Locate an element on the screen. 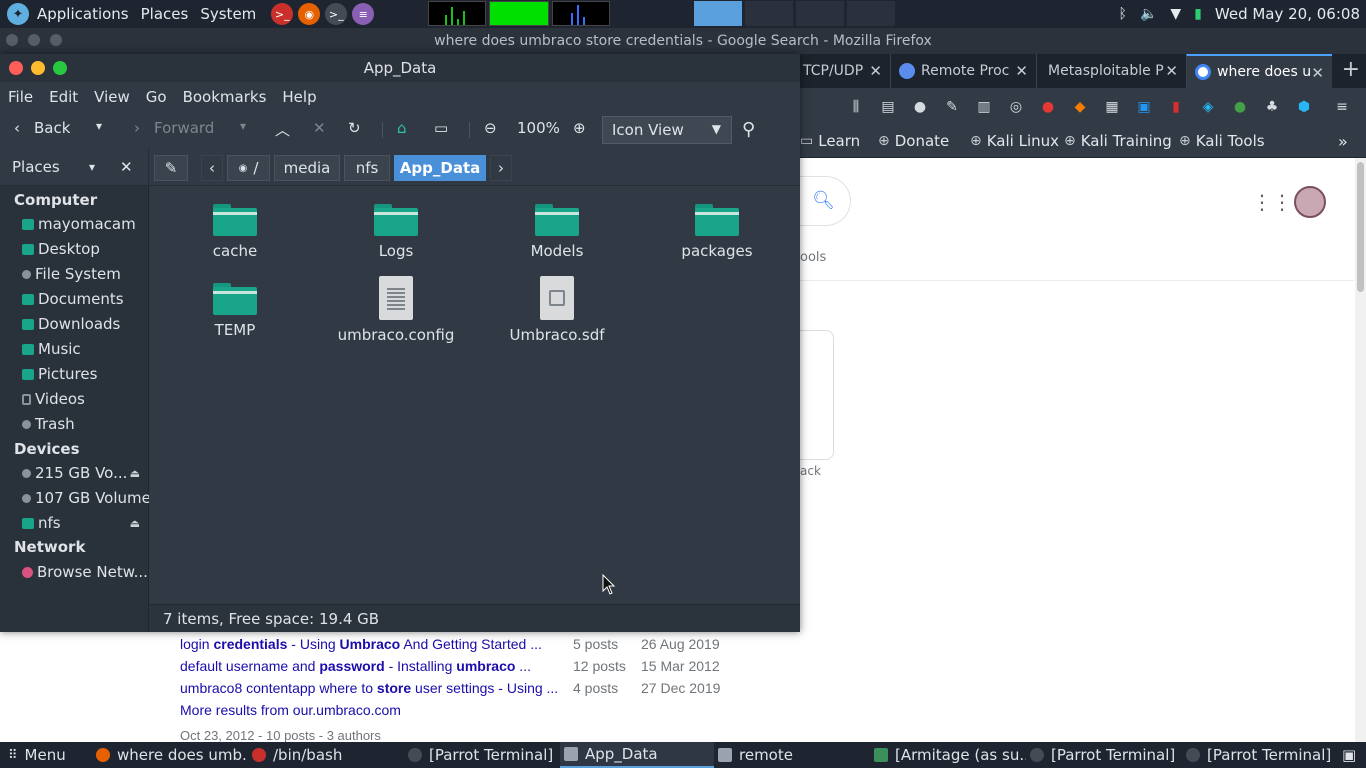  wifi-icon: ▼ is located at coordinates (1175, 14).